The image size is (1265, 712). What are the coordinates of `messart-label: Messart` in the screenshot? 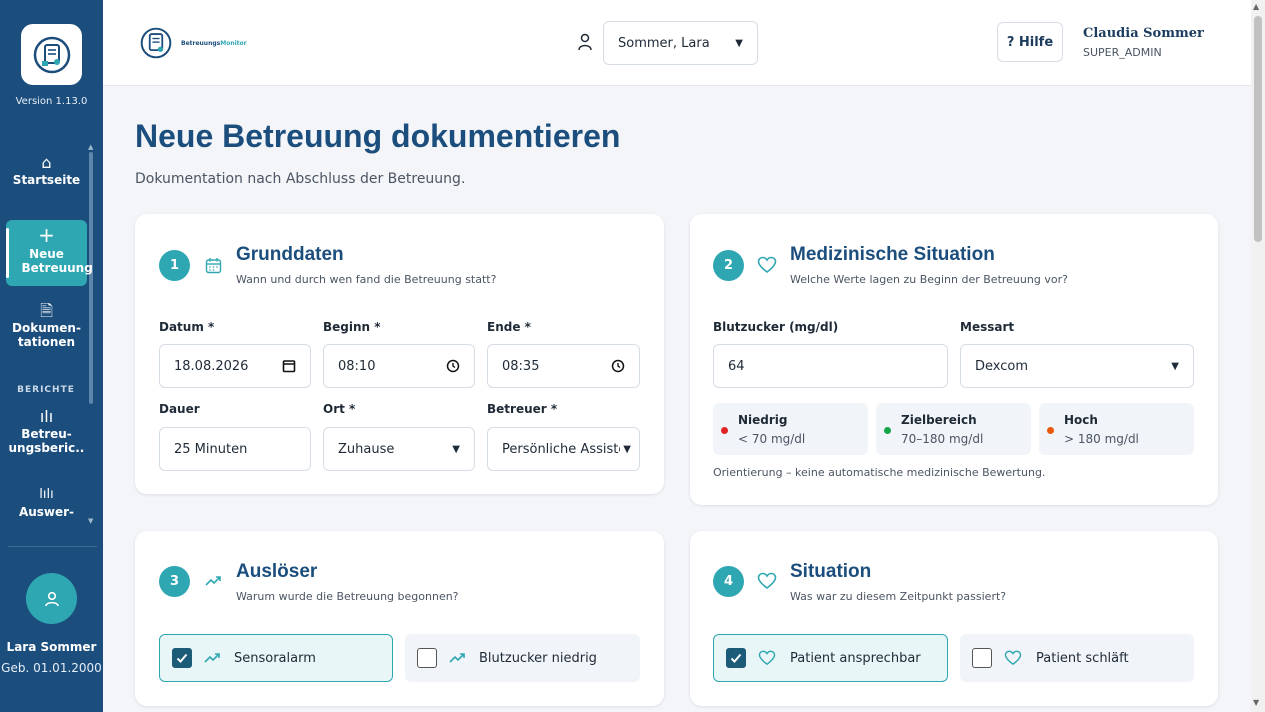 It's located at (987, 327).